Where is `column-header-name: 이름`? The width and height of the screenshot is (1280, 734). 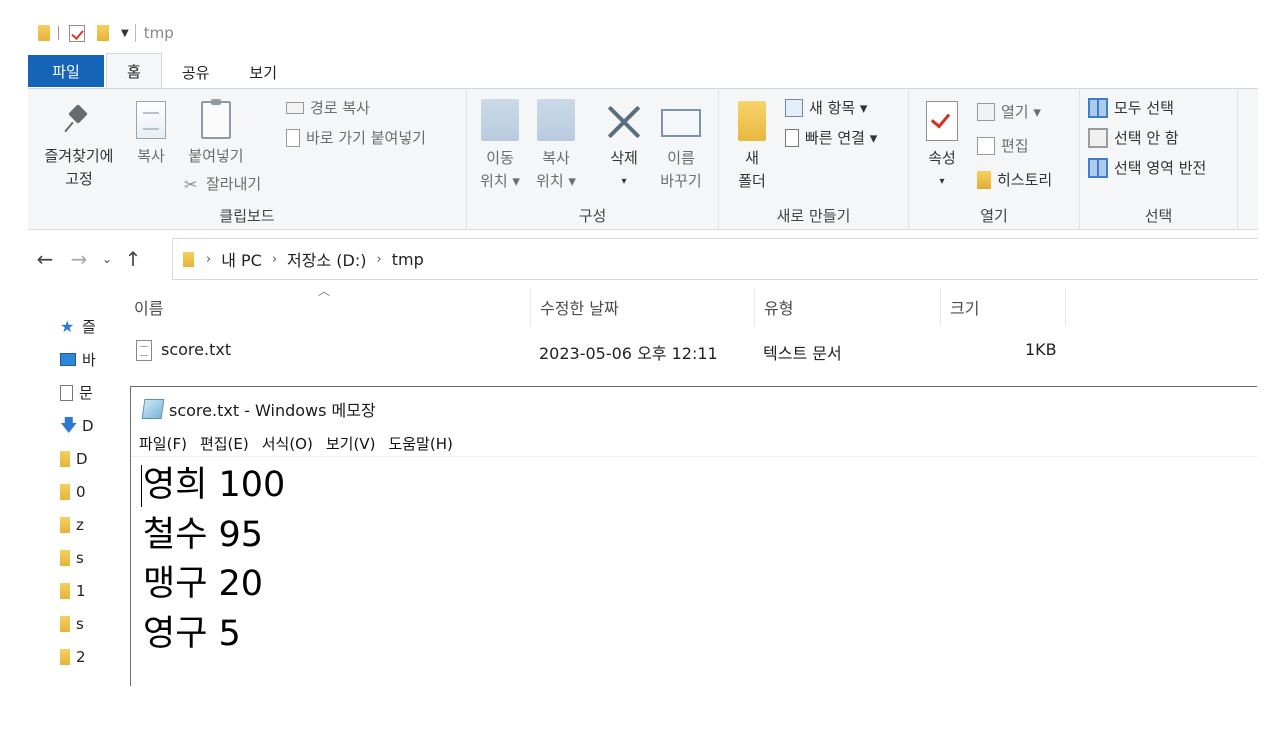 column-header-name: 이름 is located at coordinates (148, 307).